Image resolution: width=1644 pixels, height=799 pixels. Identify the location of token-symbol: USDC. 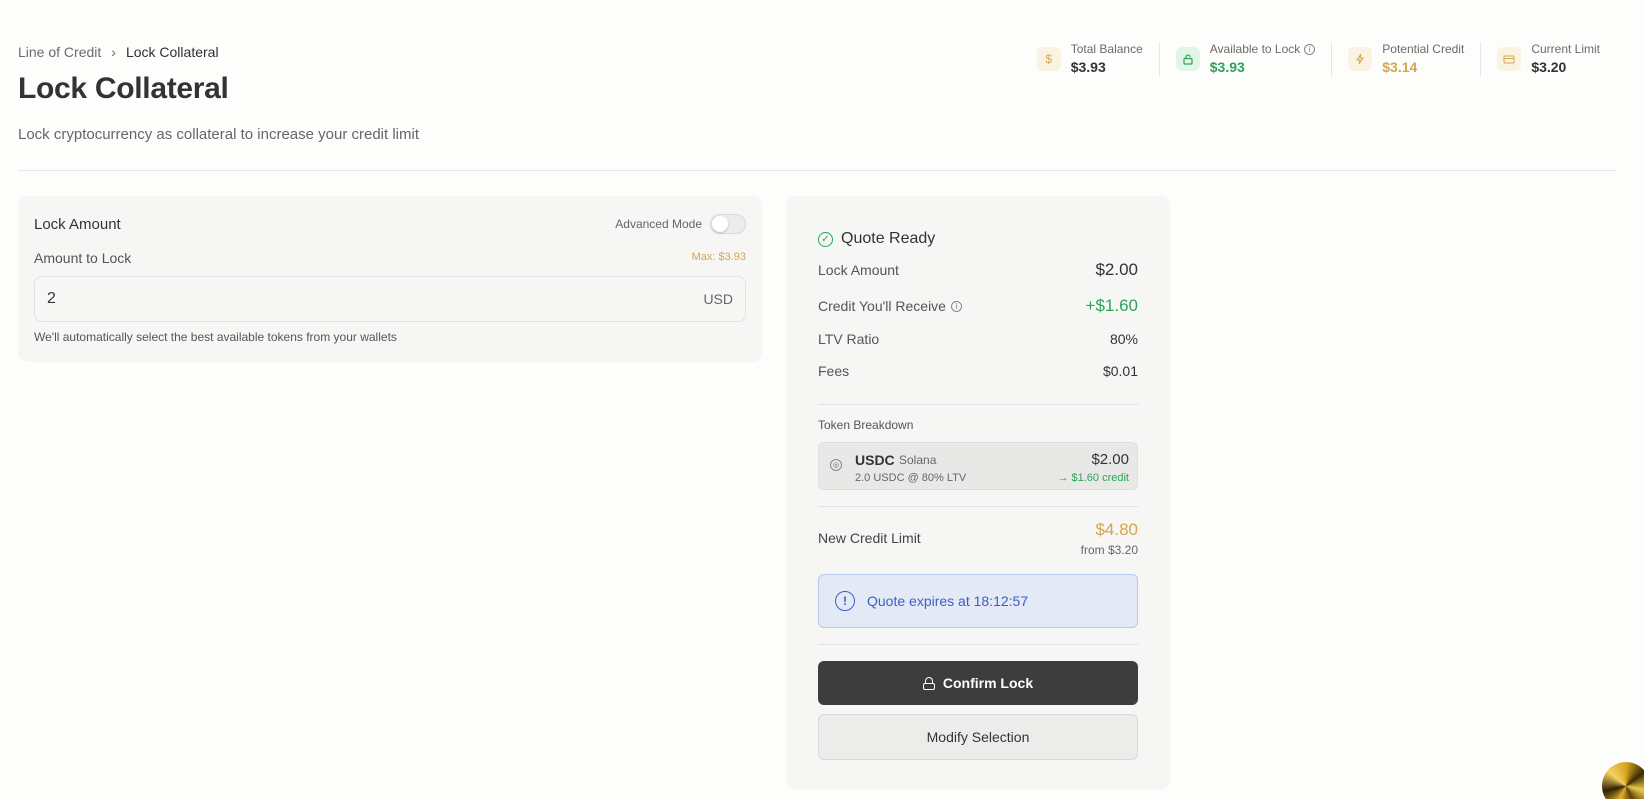
(875, 460).